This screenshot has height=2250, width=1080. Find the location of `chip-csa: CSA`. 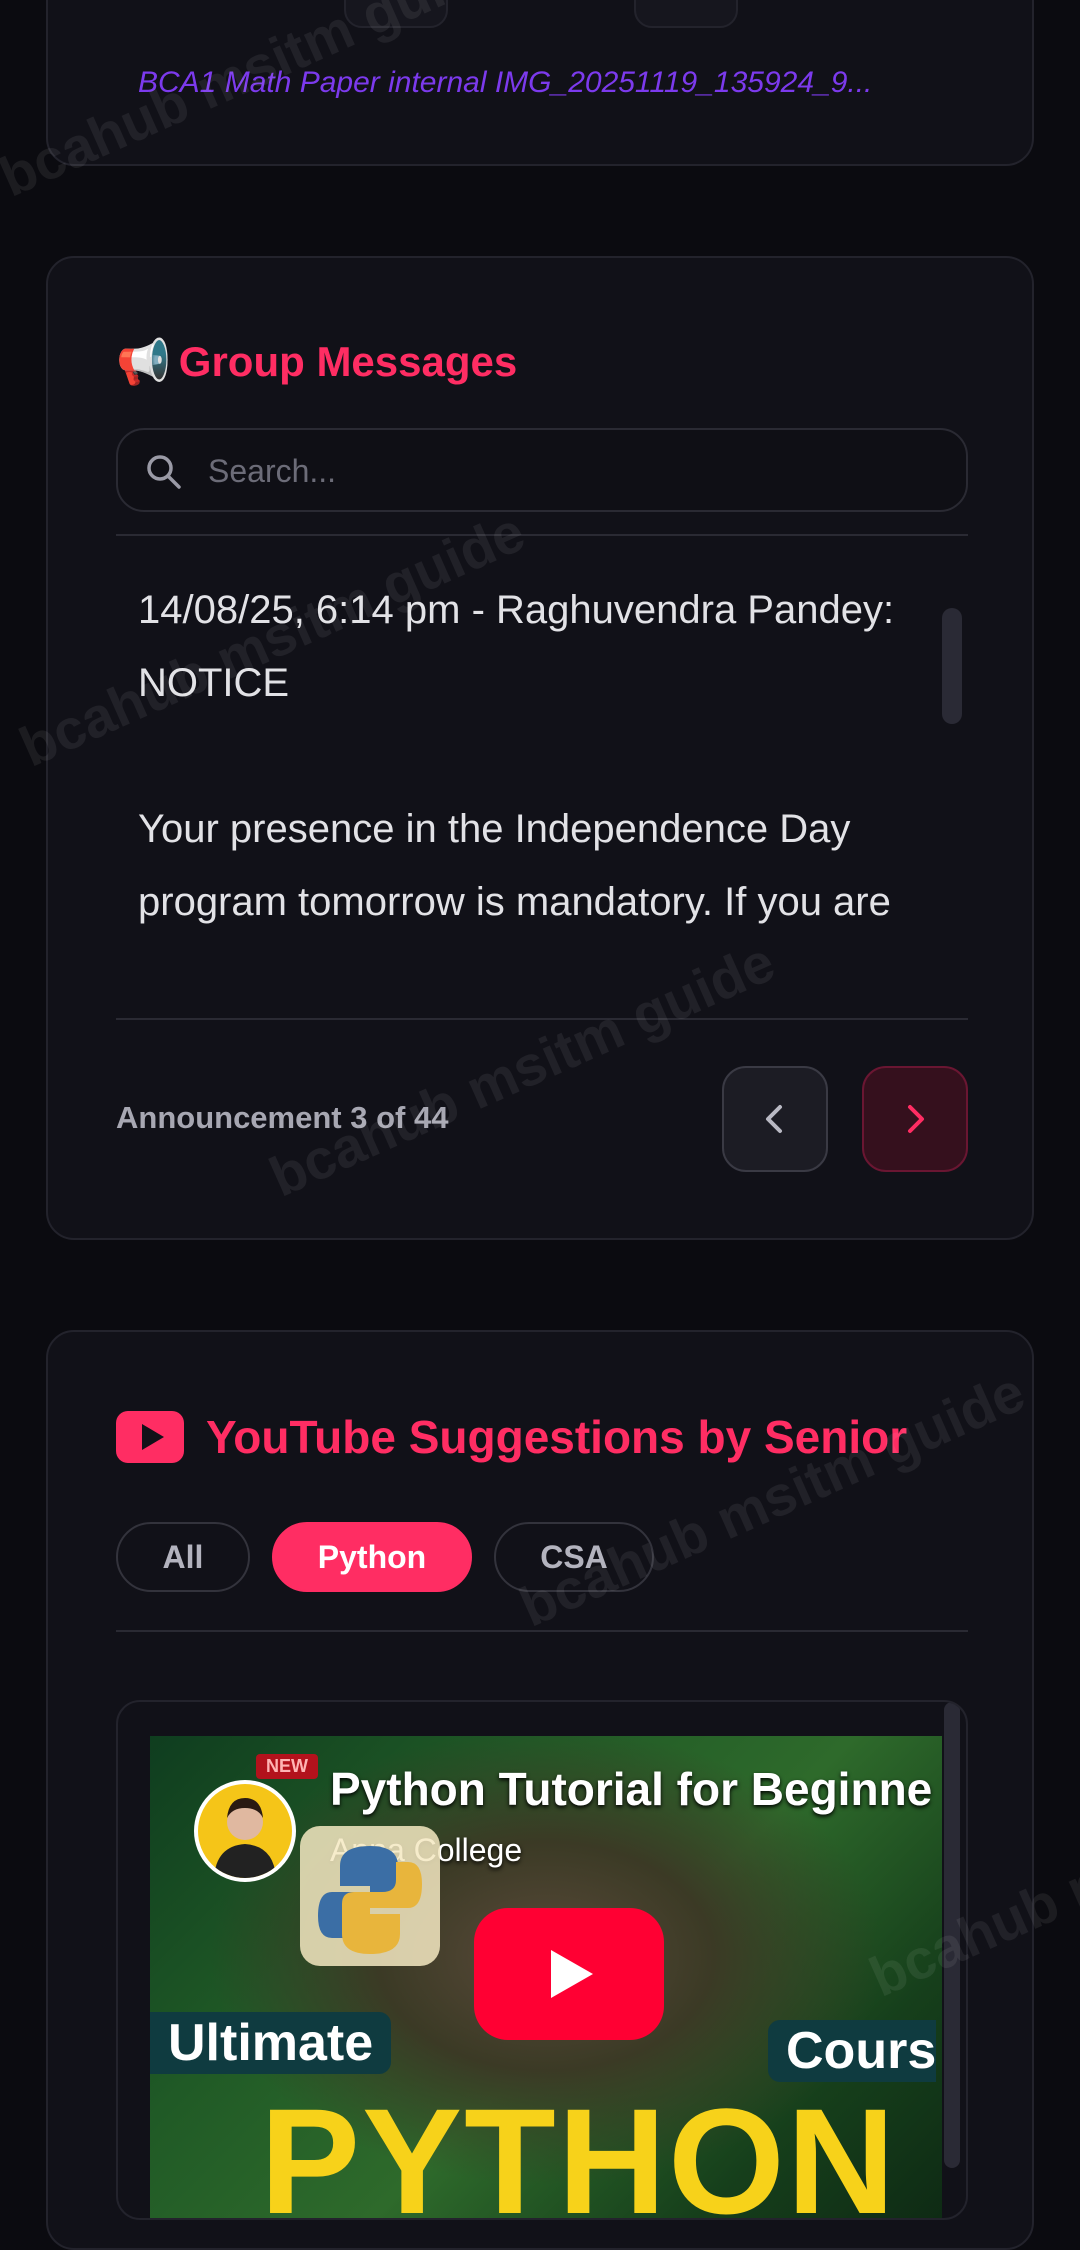

chip-csa: CSA is located at coordinates (574, 1557).